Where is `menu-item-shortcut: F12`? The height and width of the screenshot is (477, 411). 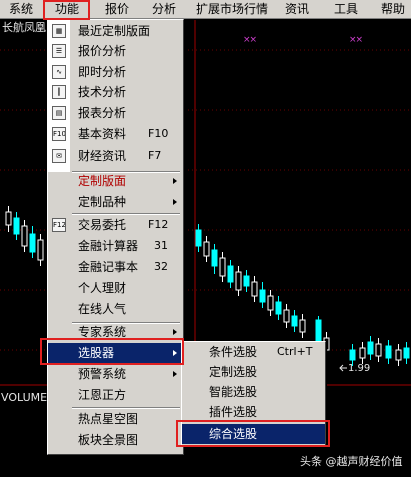
menu-item-shortcut: F12 is located at coordinates (158, 224).